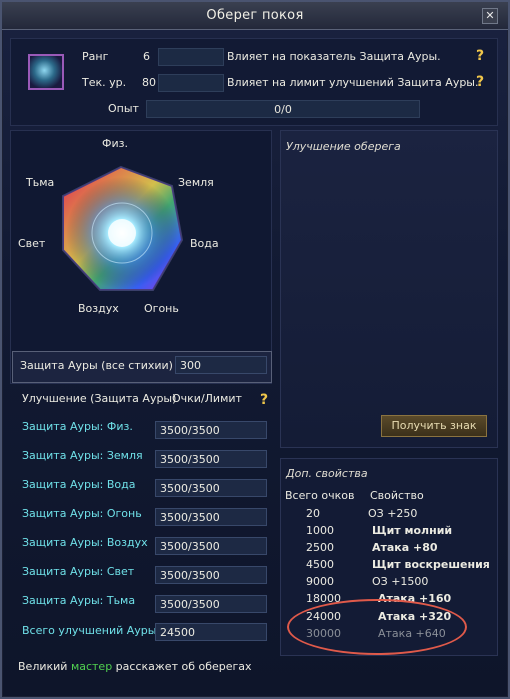  What do you see at coordinates (434, 426) in the screenshot?
I see `get-sign-button: Получить знак` at bounding box center [434, 426].